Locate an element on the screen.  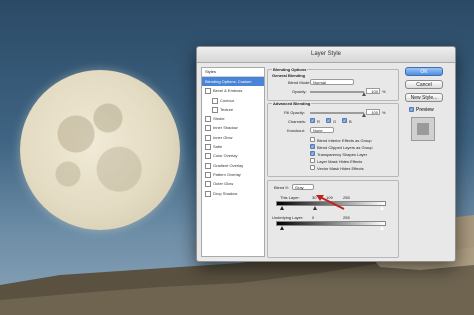
dialog-title: Layer Style is located at coordinates (326, 55).